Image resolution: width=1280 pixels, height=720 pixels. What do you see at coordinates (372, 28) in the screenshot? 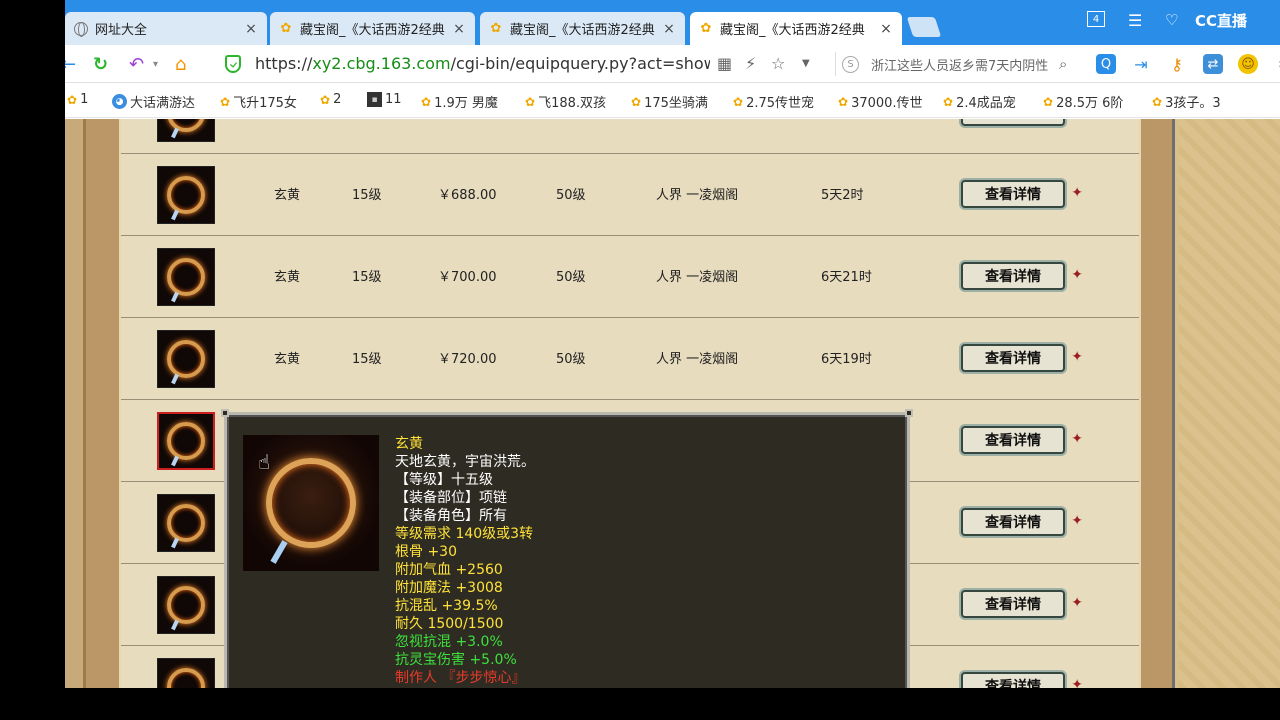
I see `tab-1: ✿ 藏宝阁_《大话西游2经典 ×` at bounding box center [372, 28].